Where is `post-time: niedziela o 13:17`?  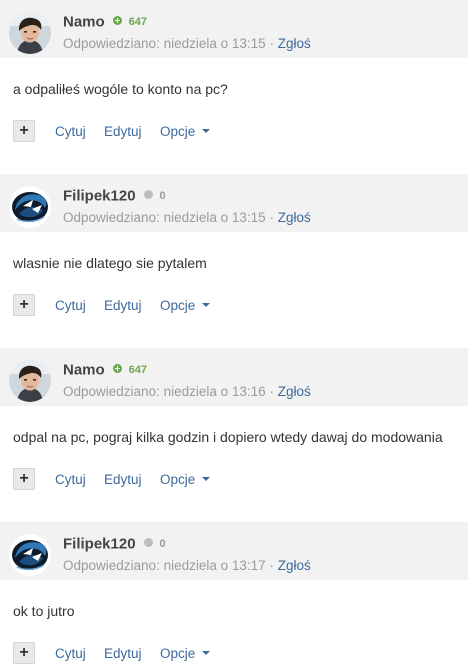
post-time: niedziela o 13:17 is located at coordinates (214, 565).